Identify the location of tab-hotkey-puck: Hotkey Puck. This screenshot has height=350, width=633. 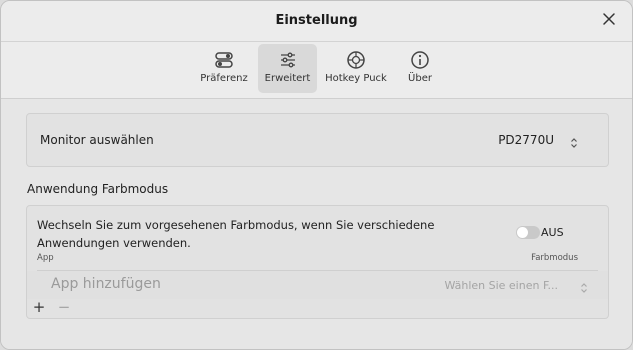
(356, 68).